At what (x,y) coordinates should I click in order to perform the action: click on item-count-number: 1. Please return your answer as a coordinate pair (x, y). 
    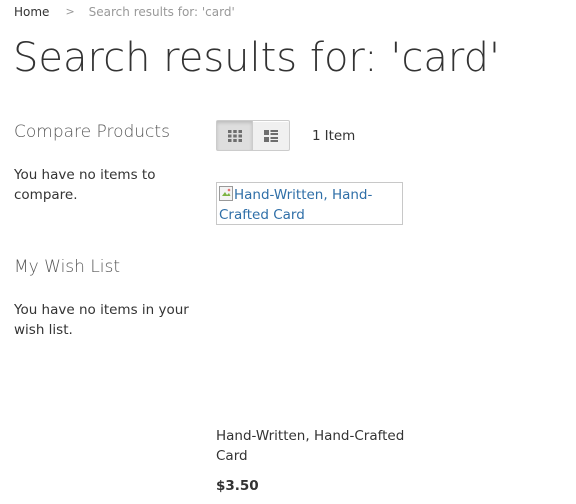
    Looking at the image, I should click on (316, 136).